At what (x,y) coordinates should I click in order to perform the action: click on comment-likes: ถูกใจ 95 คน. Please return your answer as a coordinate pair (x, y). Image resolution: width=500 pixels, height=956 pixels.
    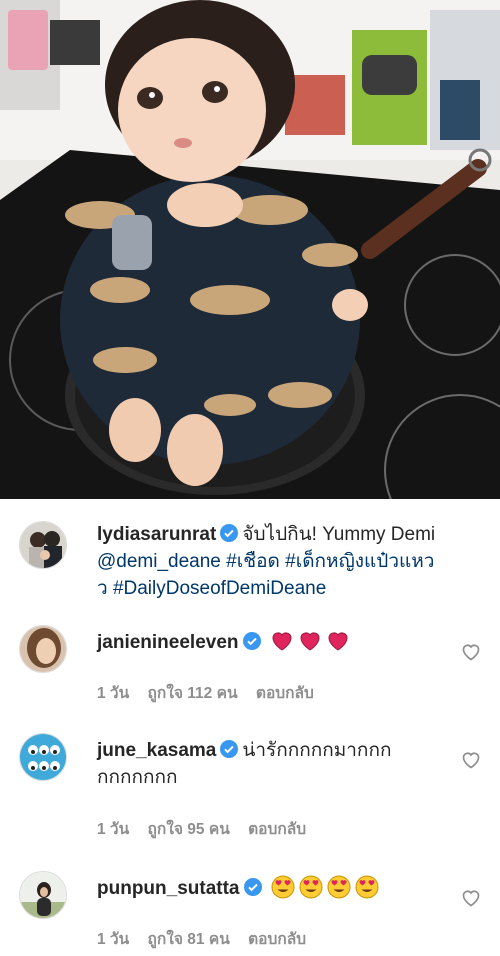
    Looking at the image, I should click on (189, 829).